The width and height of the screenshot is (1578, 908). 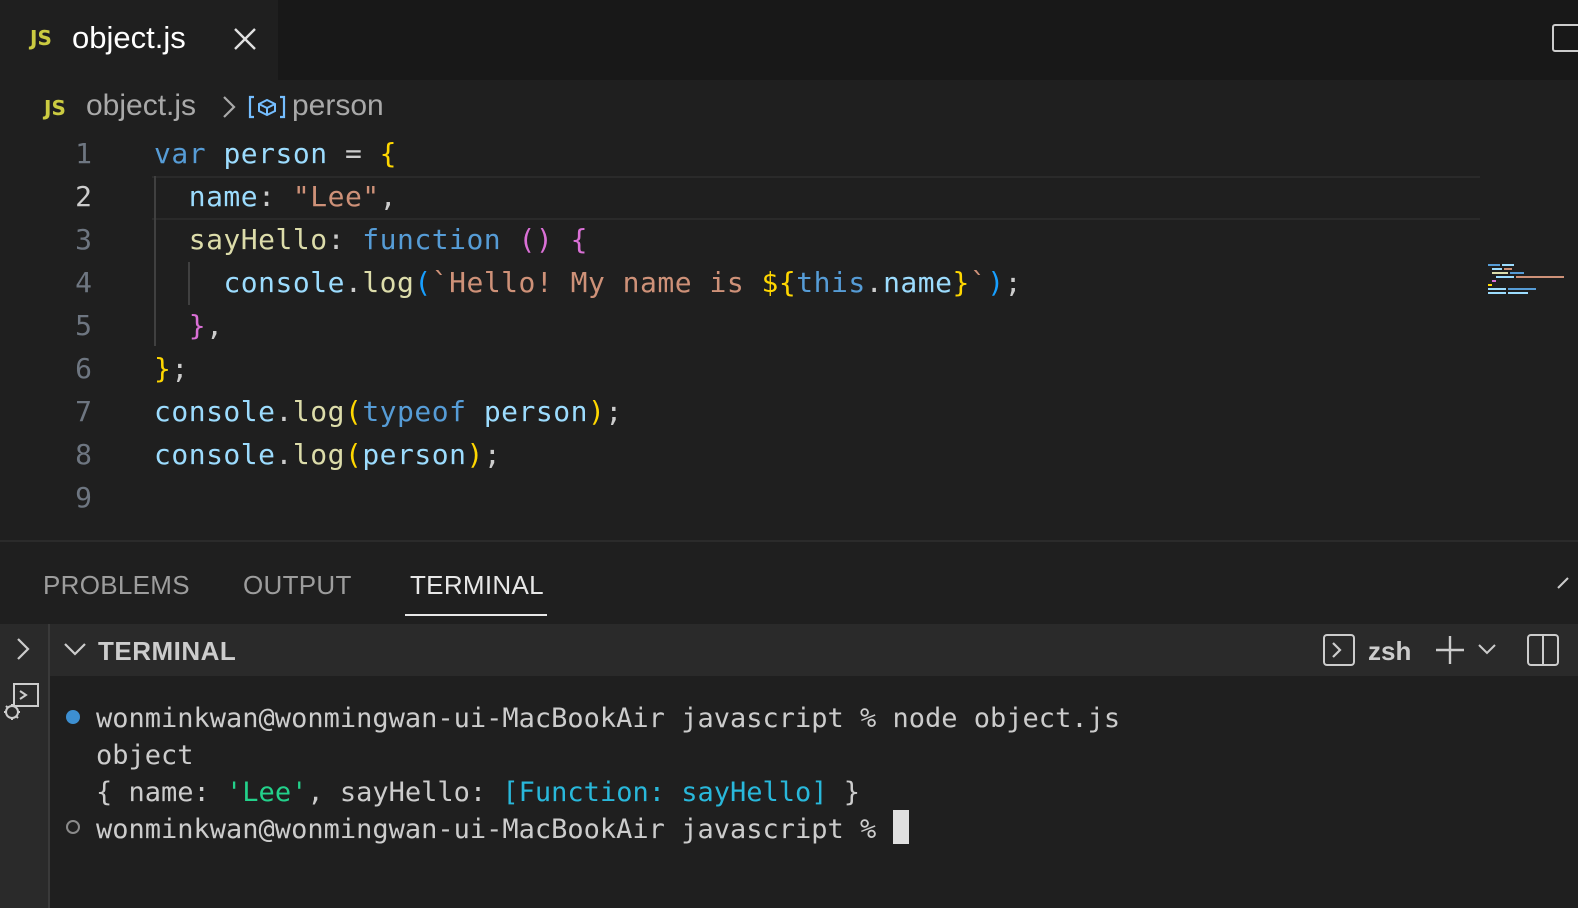 What do you see at coordinates (740, 153) in the screenshot?
I see `code-line: 1 var person = {` at bounding box center [740, 153].